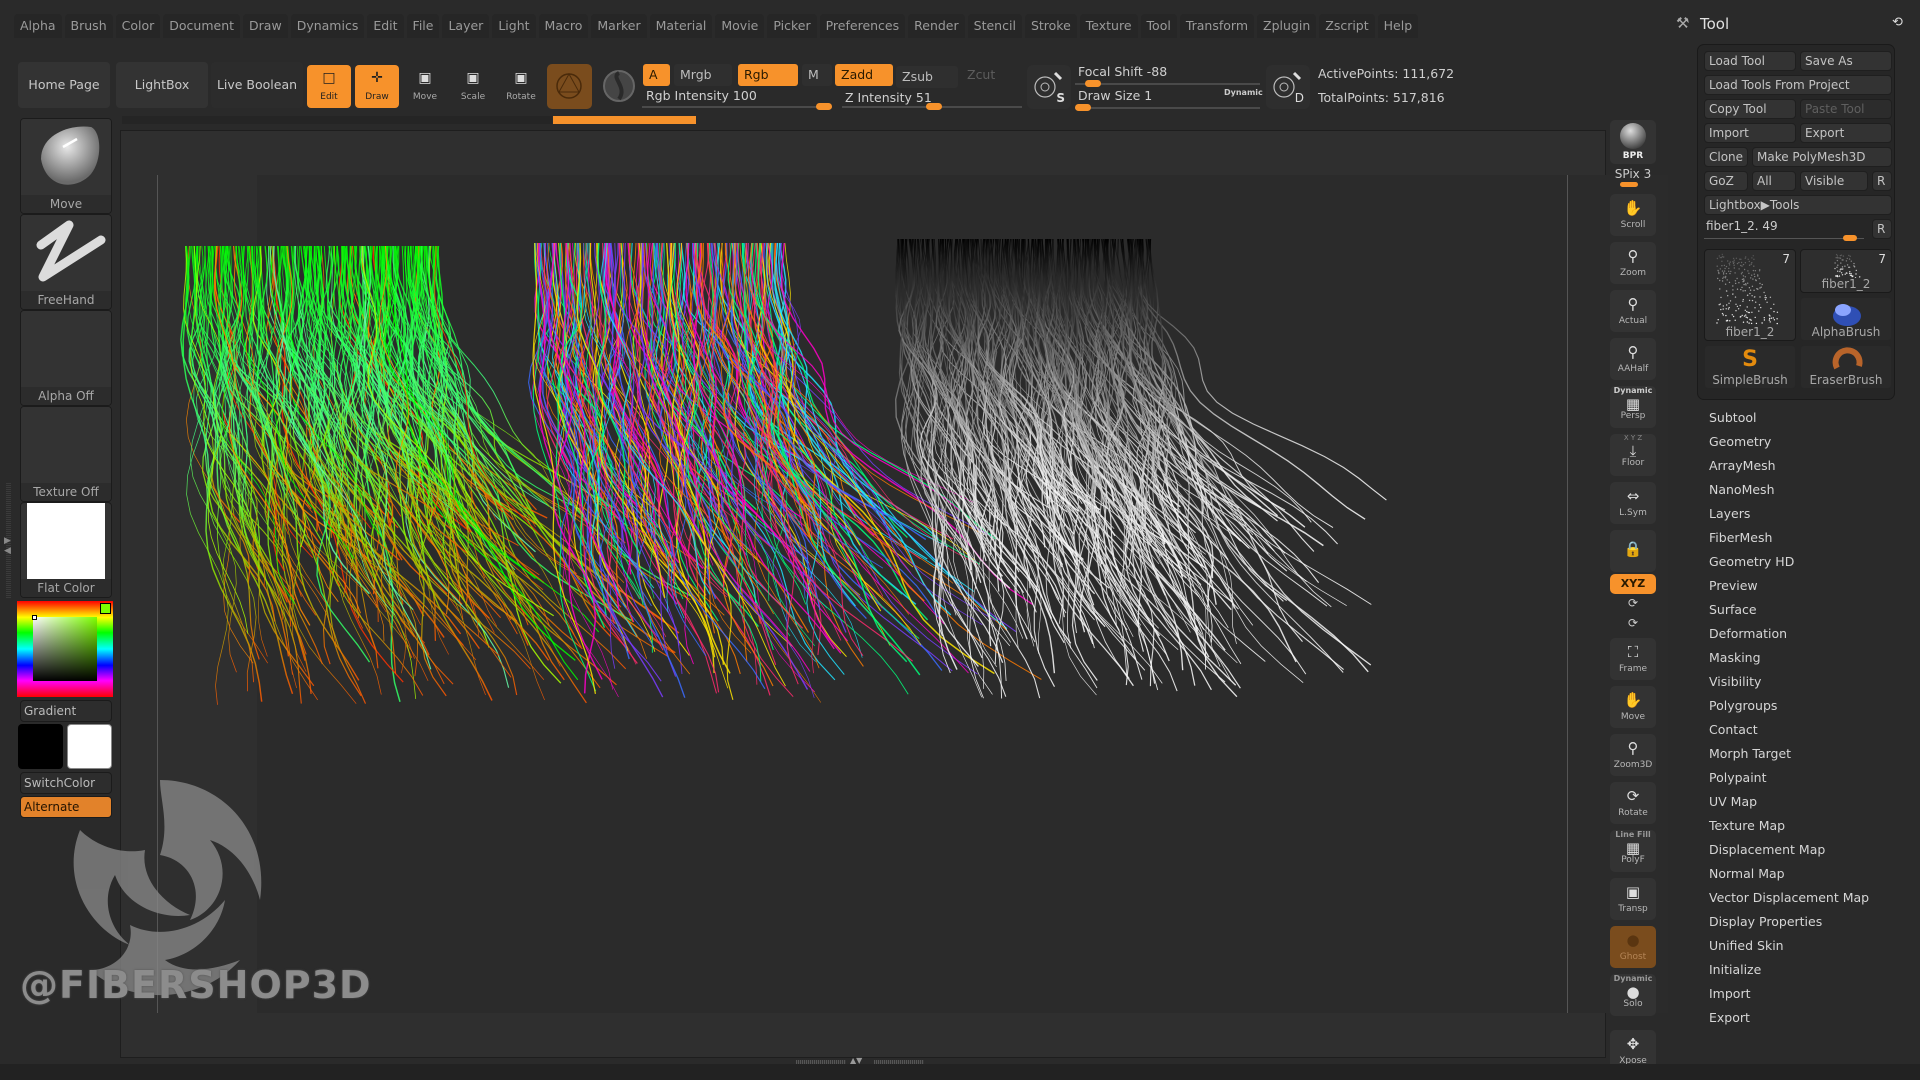 The height and width of the screenshot is (1080, 1920). Describe the element at coordinates (1794, 26) in the screenshot. I see `tool-palette-header: ⚒ Tool ⟲` at that location.